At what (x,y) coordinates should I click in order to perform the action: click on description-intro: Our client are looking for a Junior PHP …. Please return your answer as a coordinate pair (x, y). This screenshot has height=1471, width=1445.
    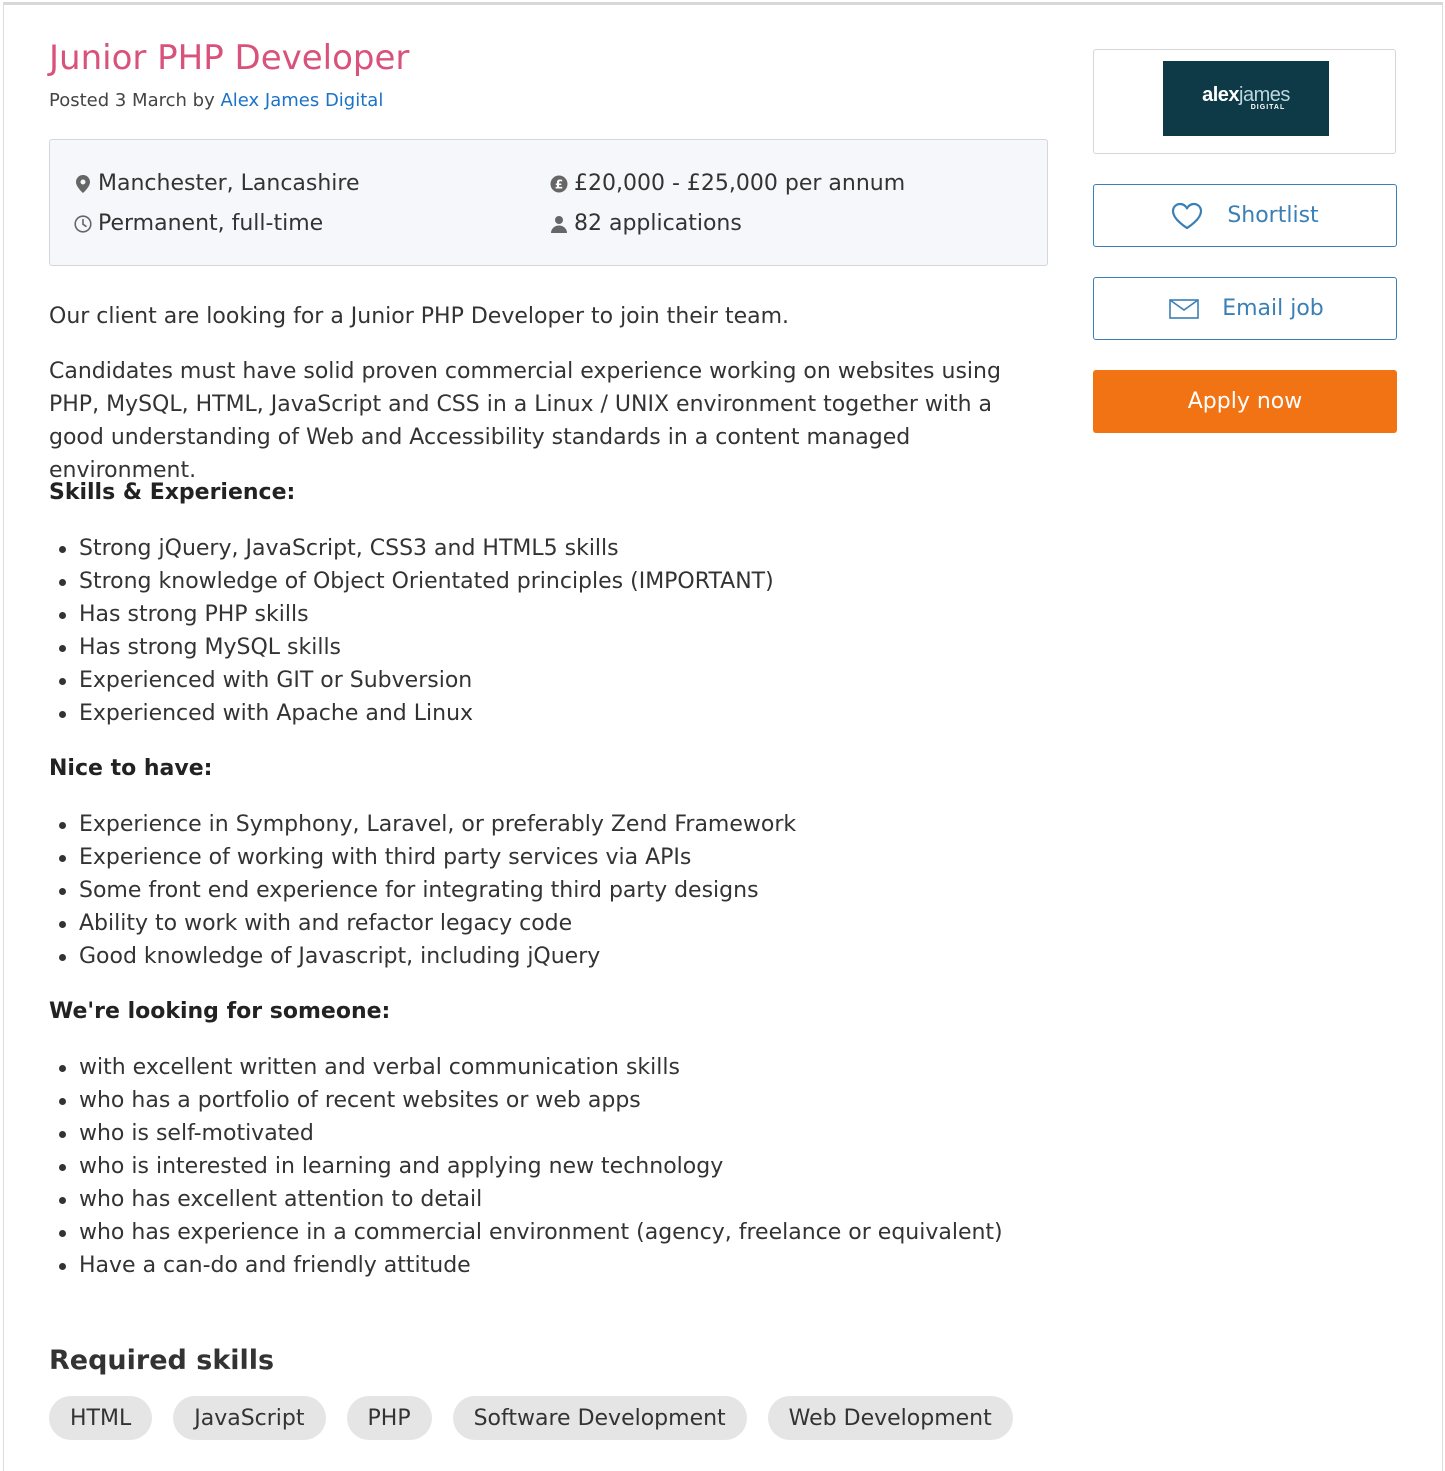
    Looking at the image, I should click on (419, 316).